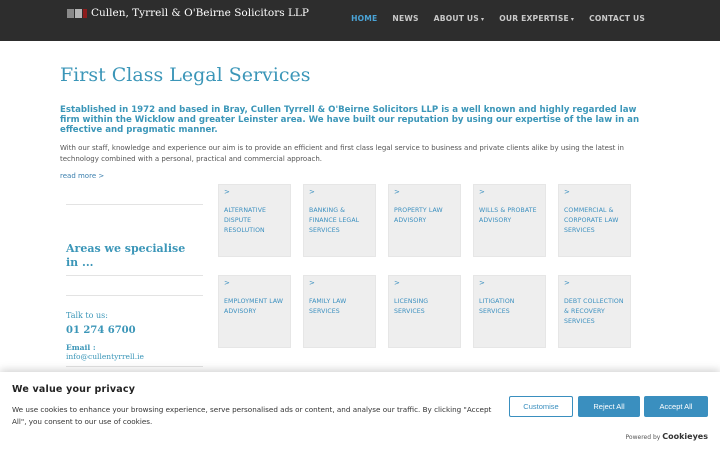 The width and height of the screenshot is (720, 450). I want to click on nav-news-label: NEWS, so click(405, 18).